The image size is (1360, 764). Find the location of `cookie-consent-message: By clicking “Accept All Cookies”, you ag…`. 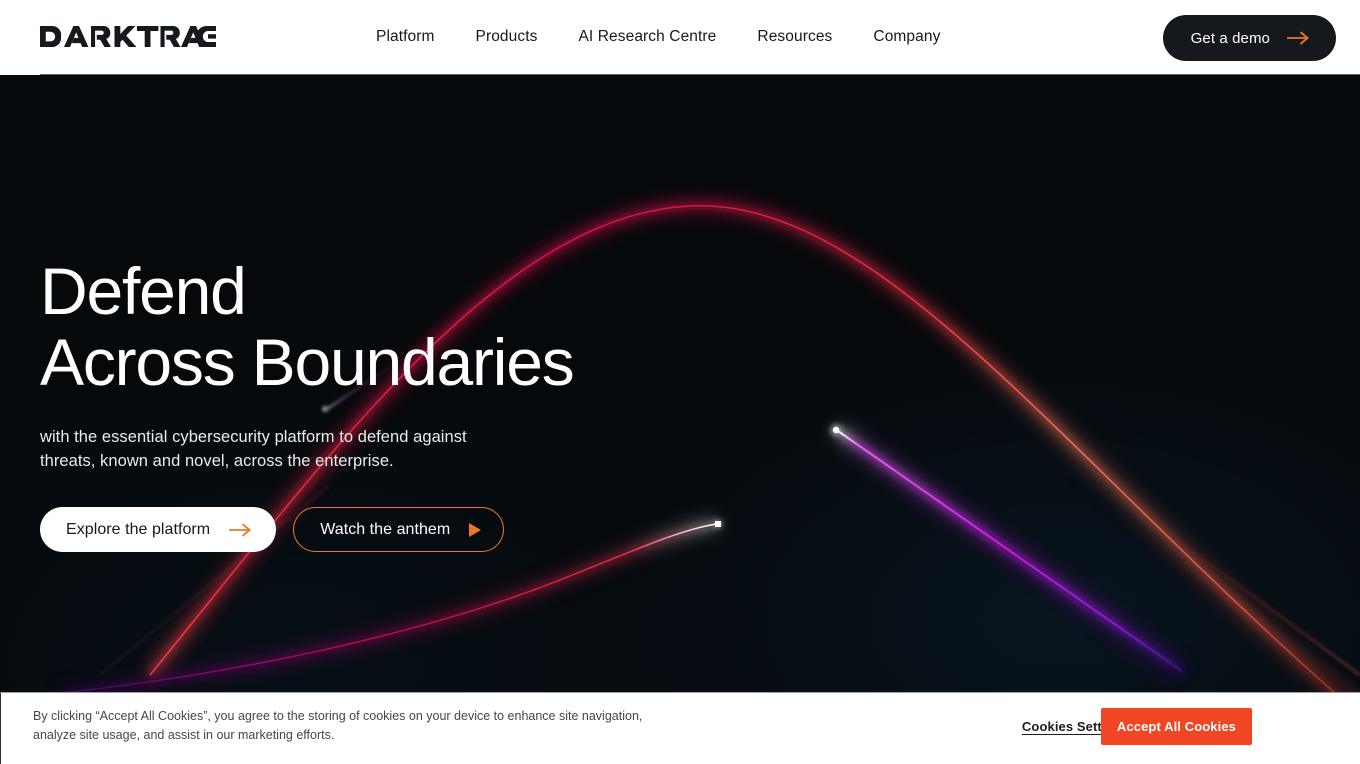

cookie-consent-message: By clicking “Accept All Cookies”, you ag… is located at coordinates (338, 725).